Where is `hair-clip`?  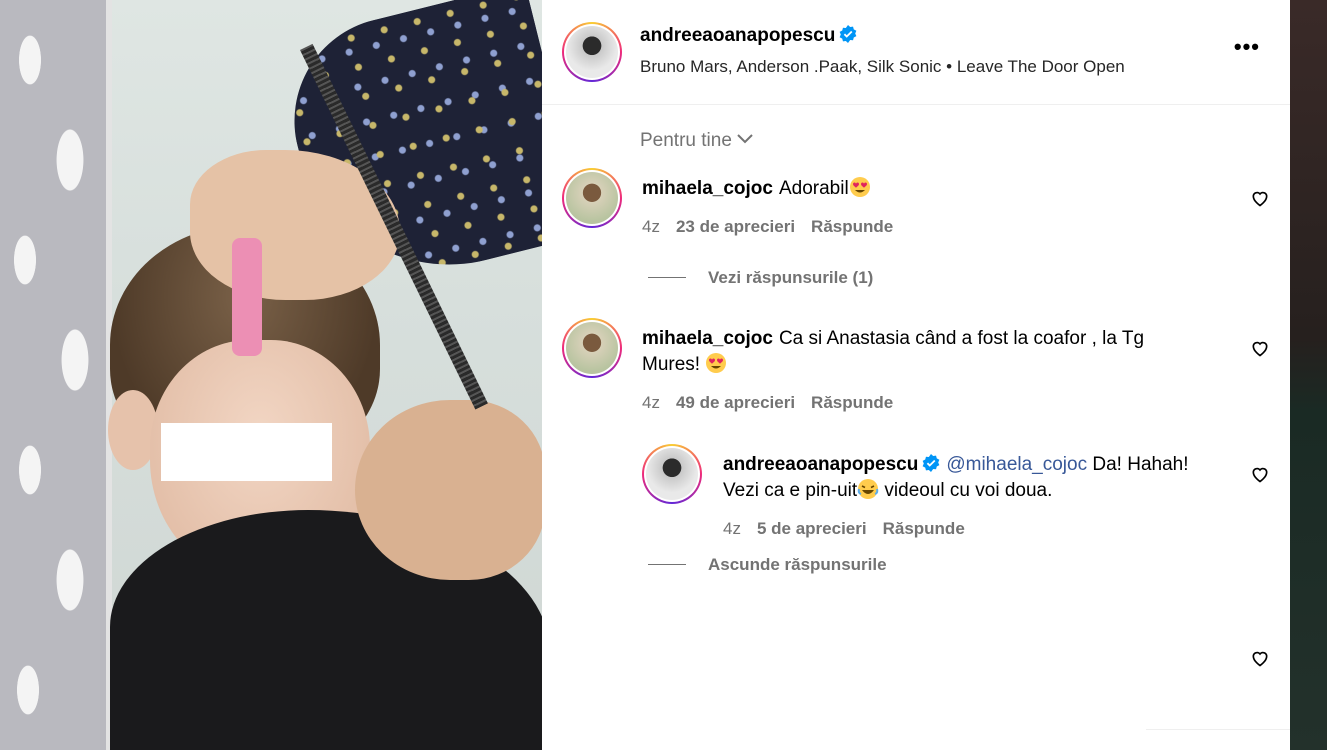 hair-clip is located at coordinates (247, 297).